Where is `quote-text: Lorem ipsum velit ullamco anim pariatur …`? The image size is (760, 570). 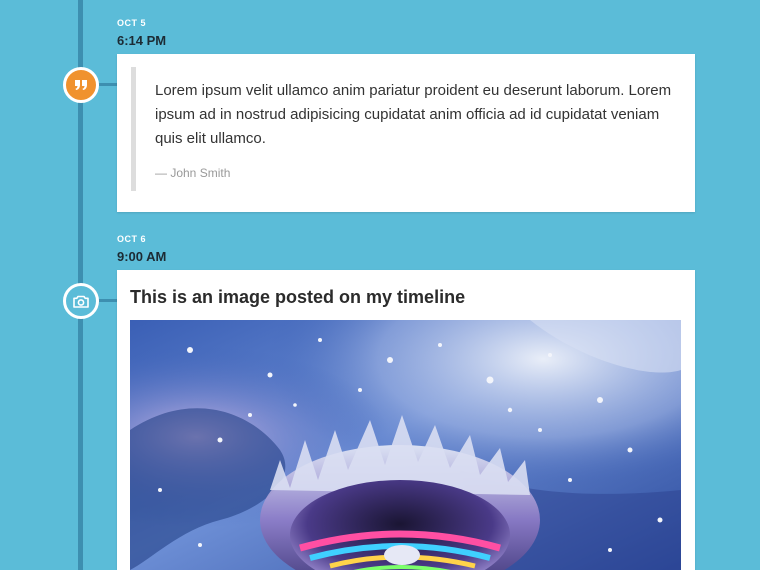 quote-text: Lorem ipsum velit ullamco anim pariatur … is located at coordinates (413, 114).